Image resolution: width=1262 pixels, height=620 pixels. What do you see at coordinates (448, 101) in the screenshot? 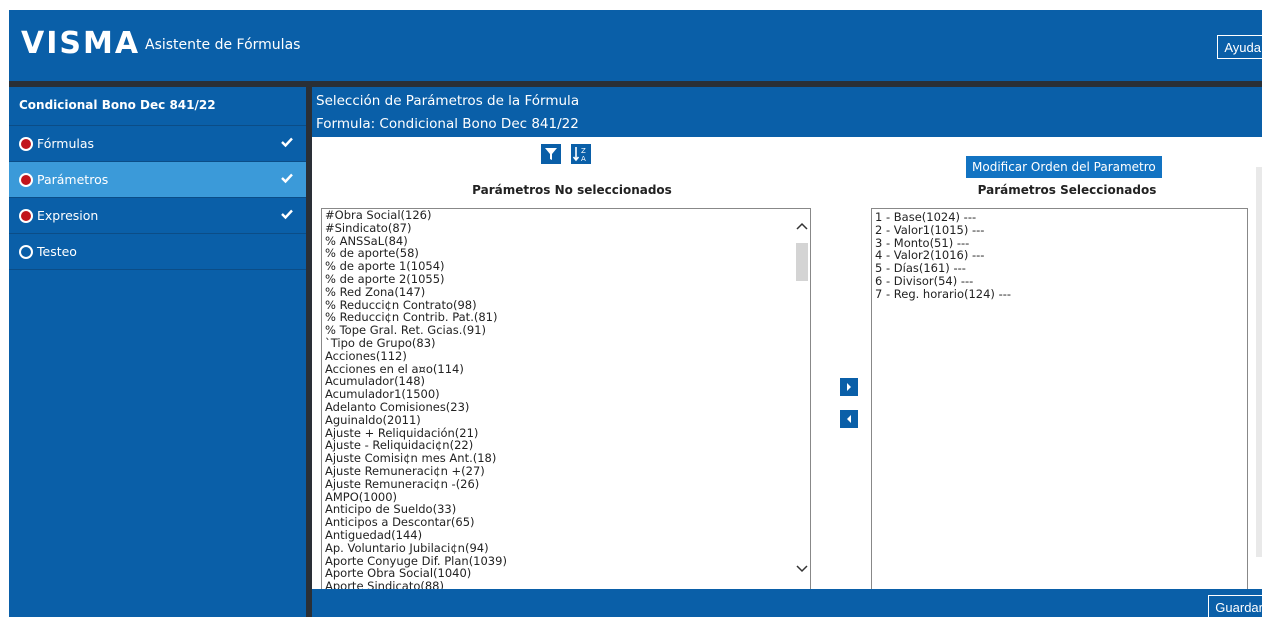
I see `section-title: Selección de Parámetros de la Fórmula` at bounding box center [448, 101].